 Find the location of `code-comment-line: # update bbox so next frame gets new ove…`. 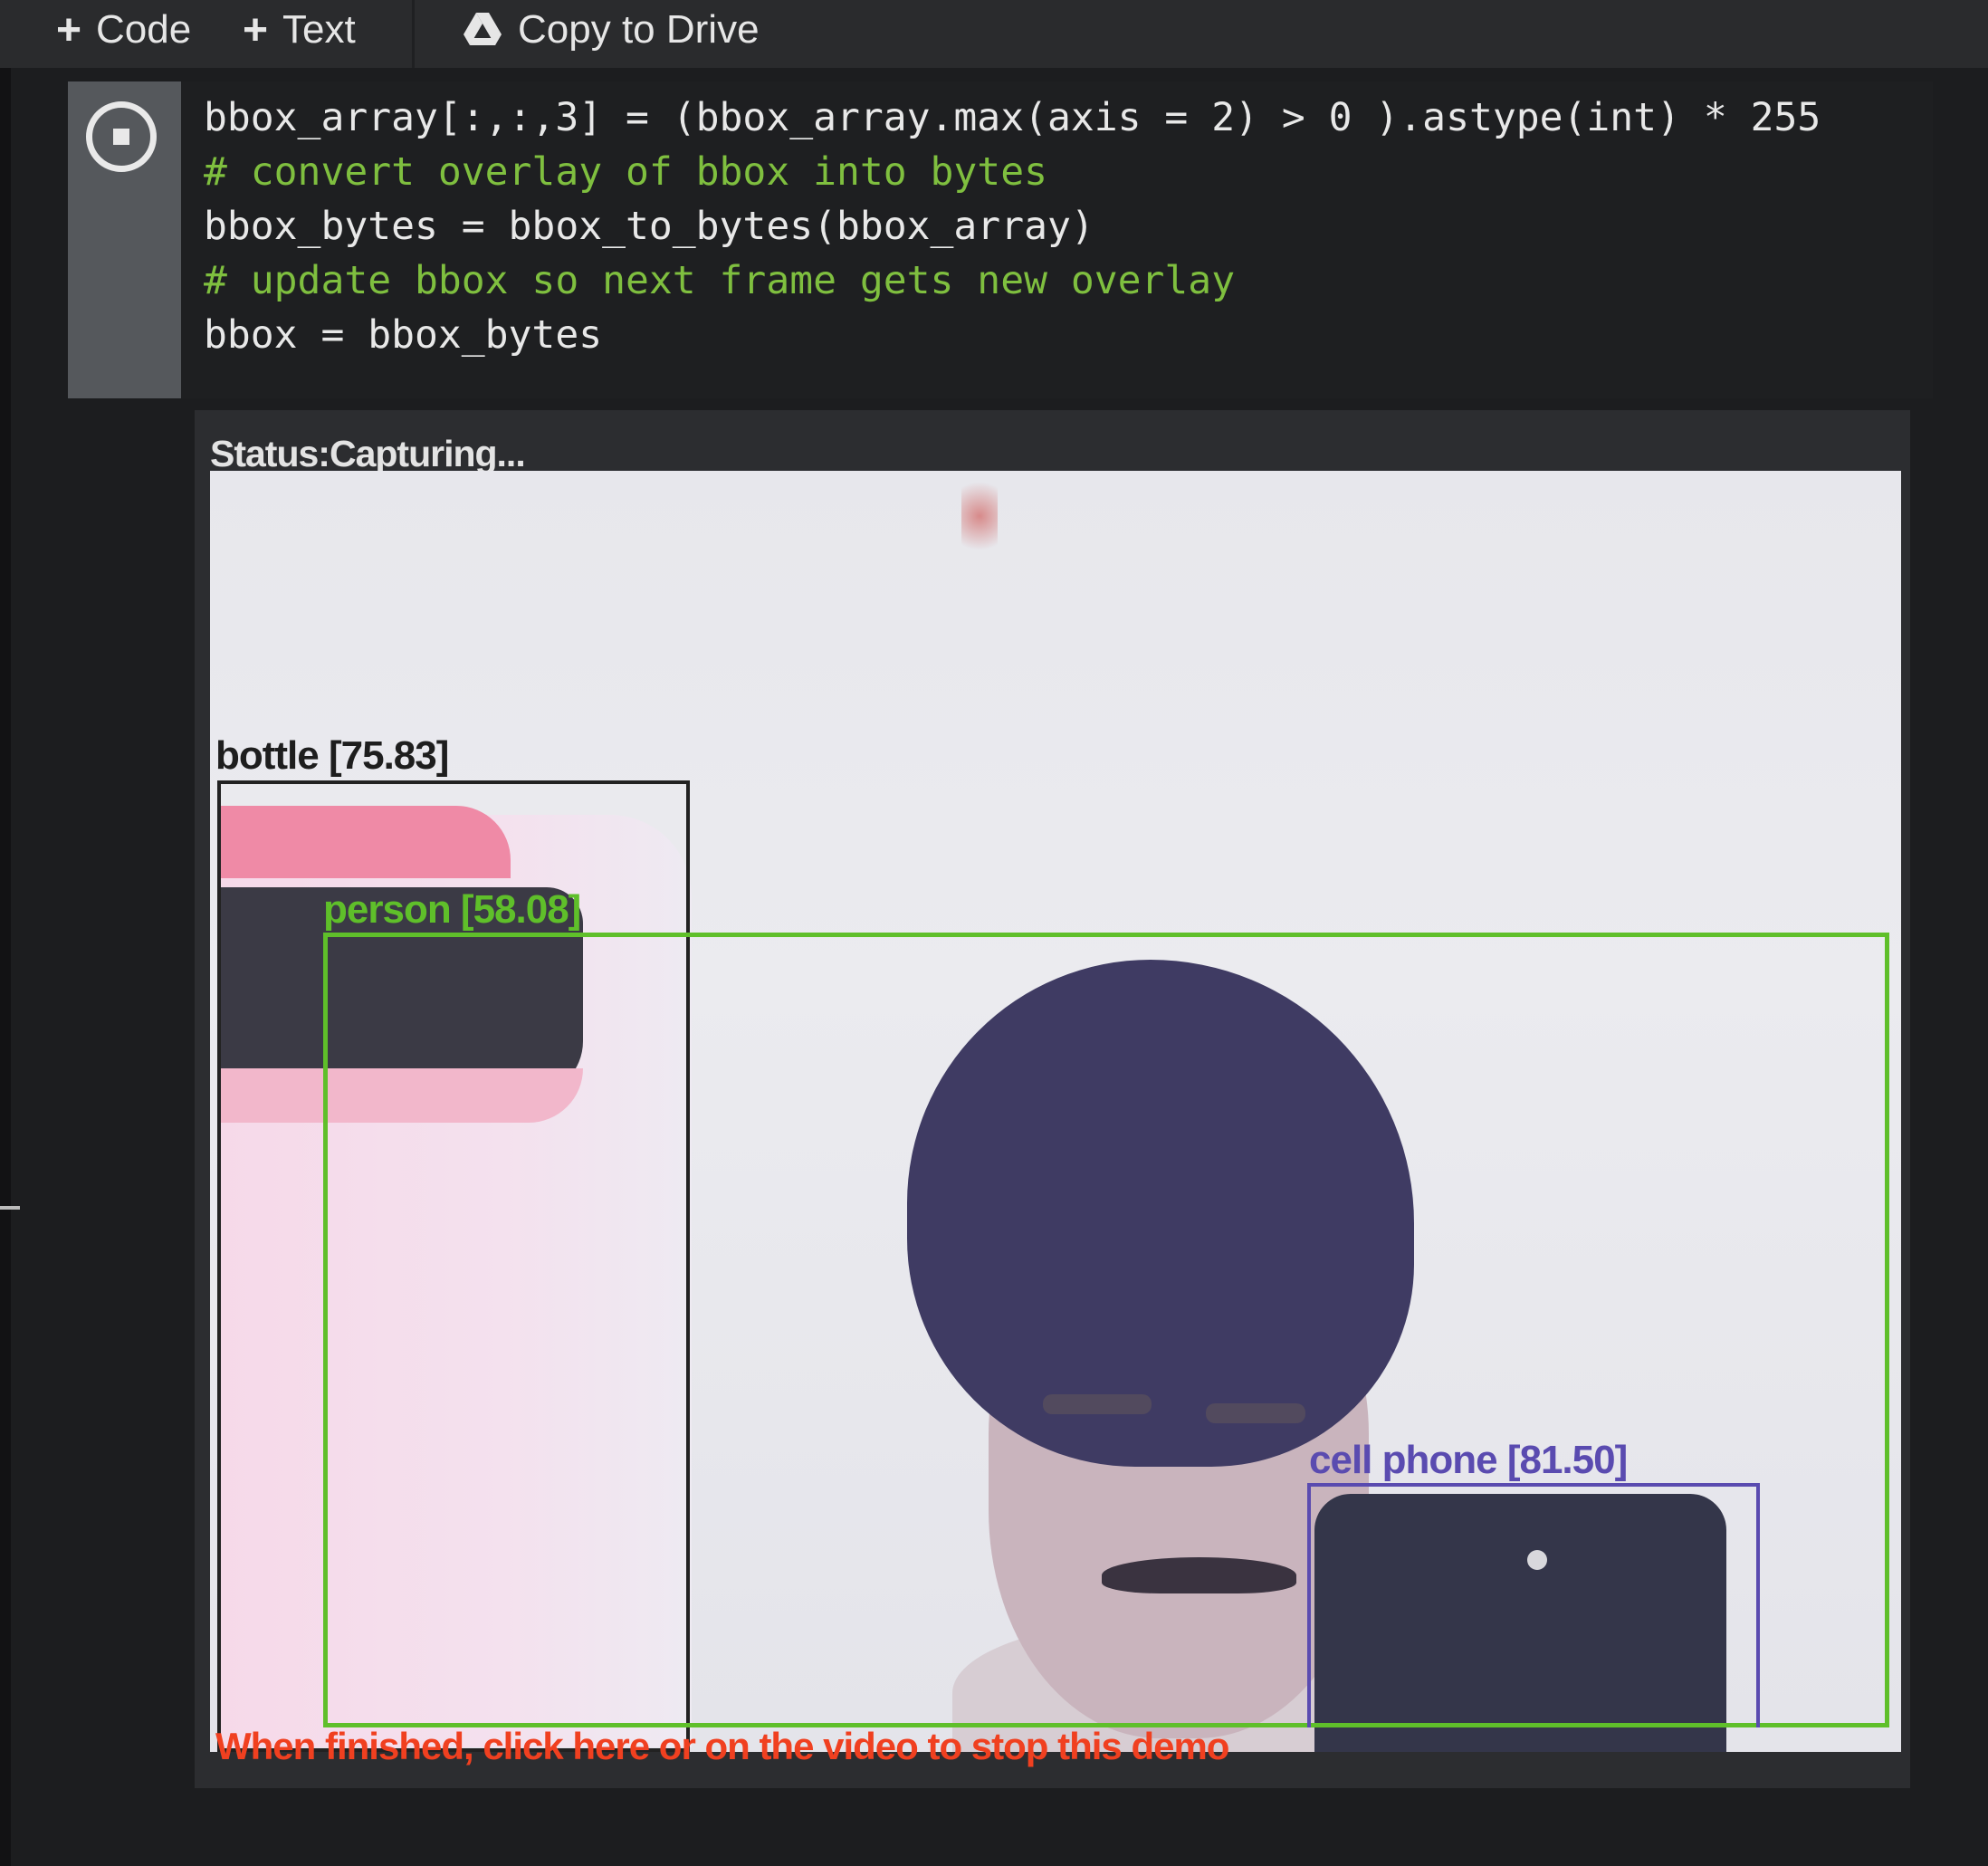

code-comment-line: # update bbox so next frame gets new ove… is located at coordinates (720, 280).